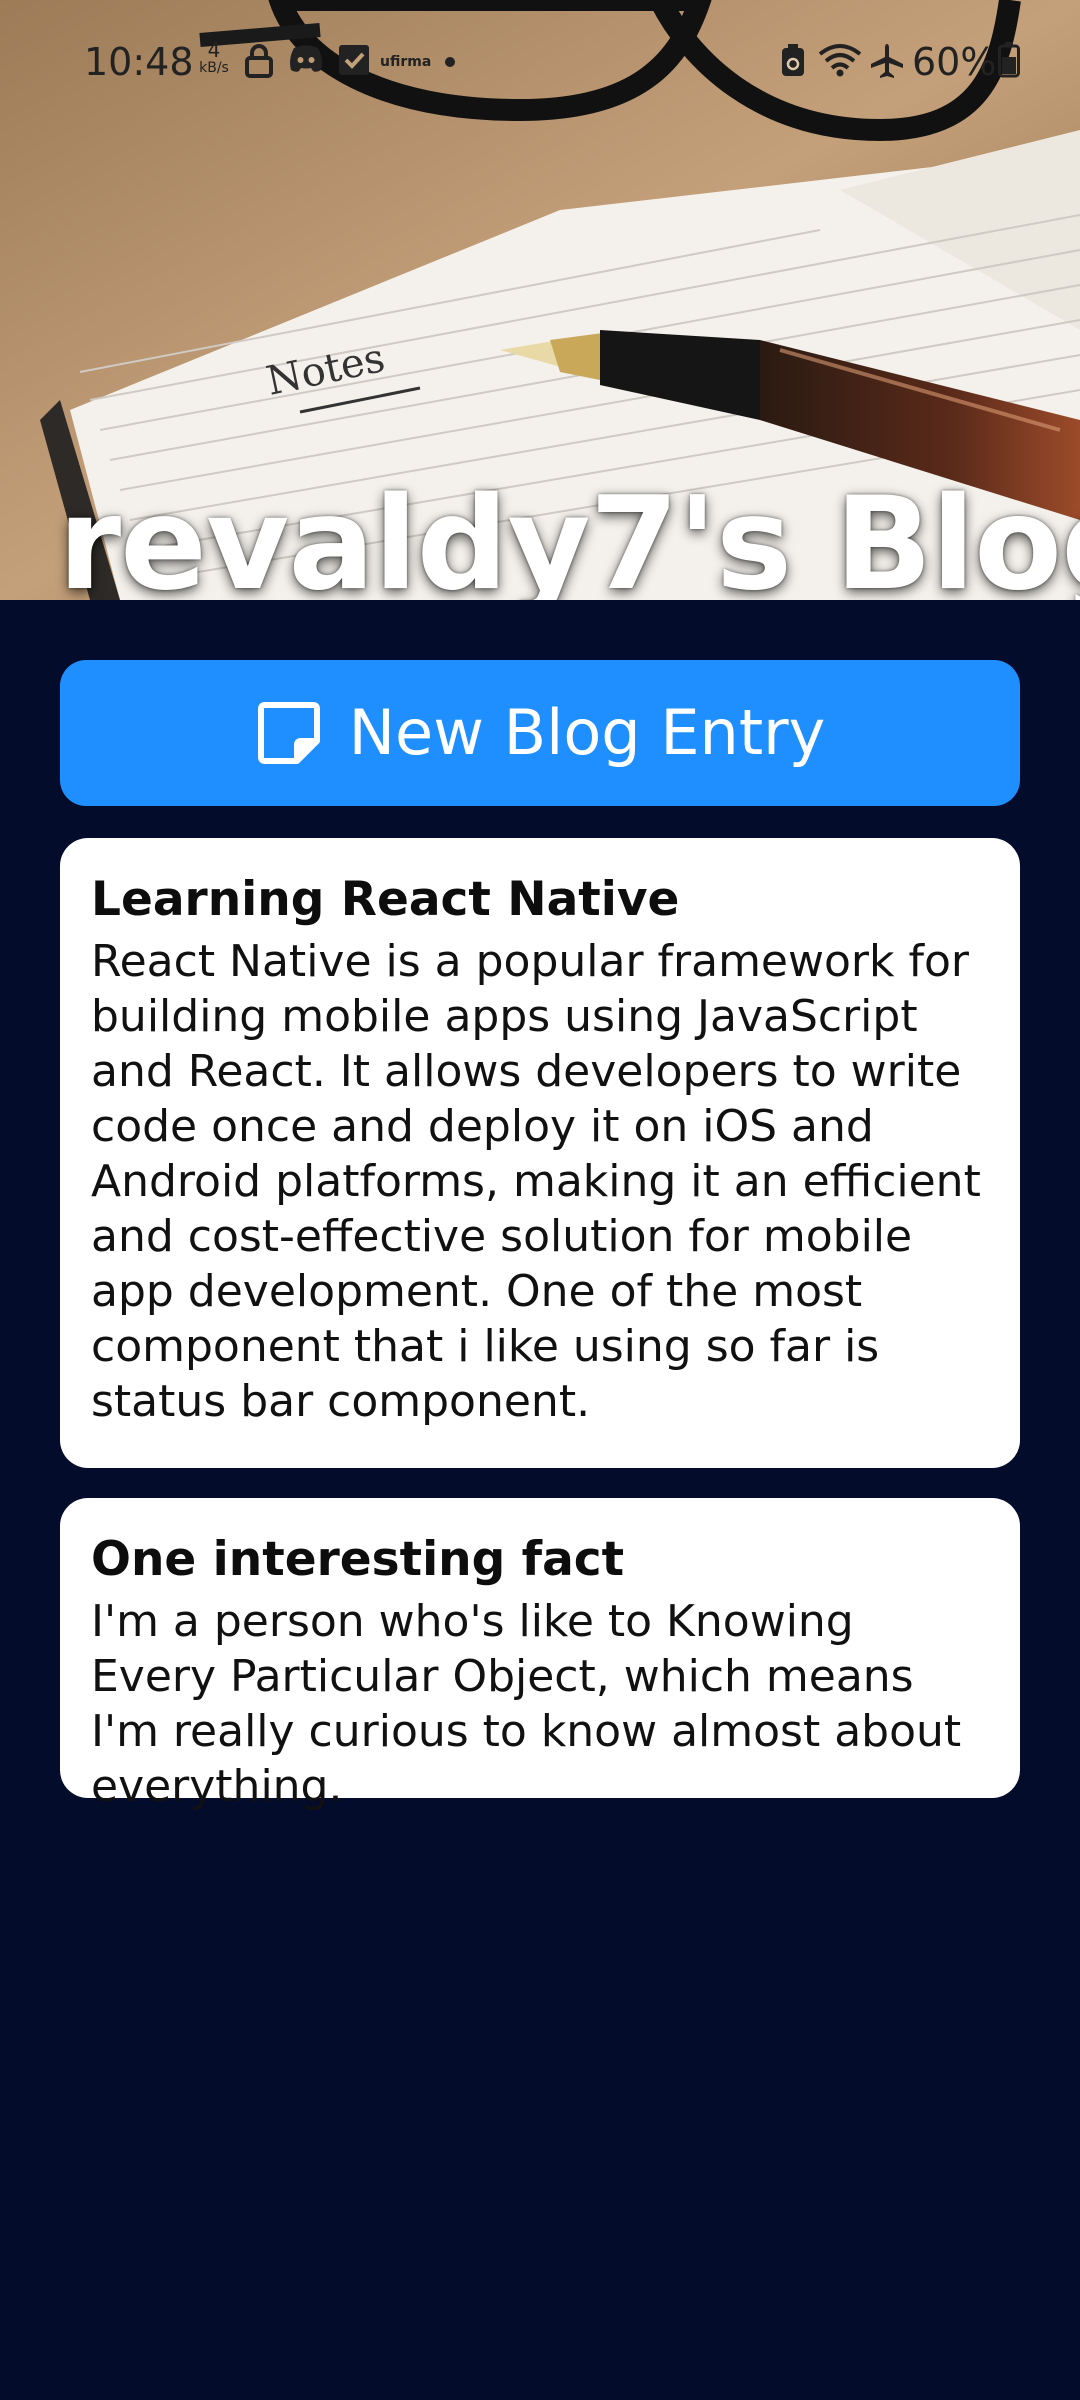  What do you see at coordinates (354, 60) in the screenshot?
I see `checkbox-app-icon` at bounding box center [354, 60].